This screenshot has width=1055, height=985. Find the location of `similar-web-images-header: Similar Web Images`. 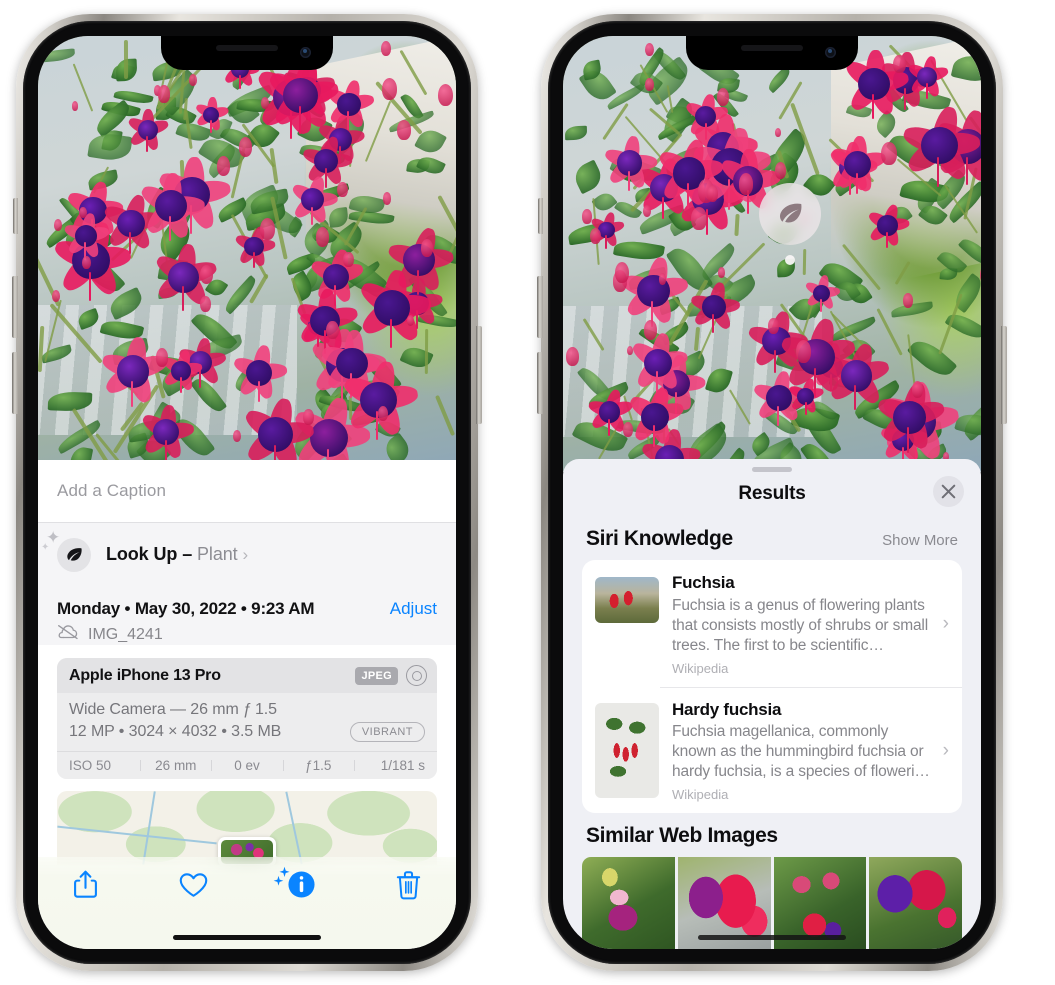

similar-web-images-header: Similar Web Images is located at coordinates (772, 833).